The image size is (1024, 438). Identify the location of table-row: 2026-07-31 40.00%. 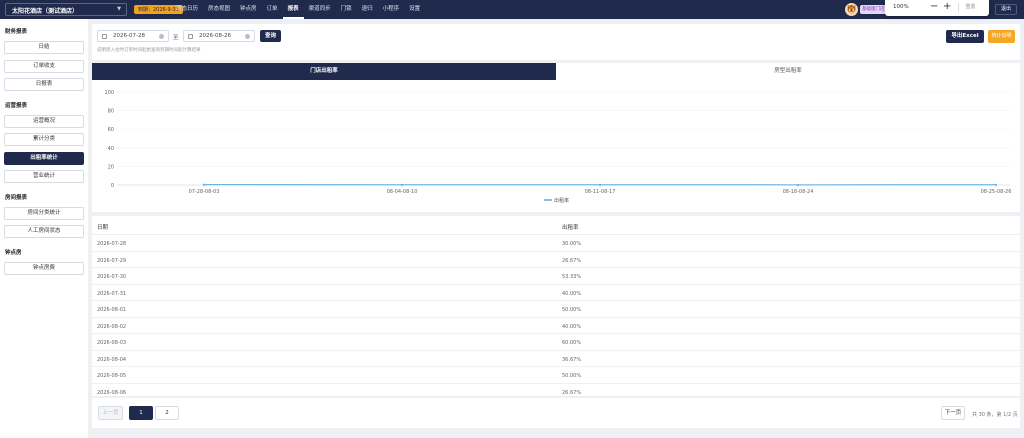
(556, 293).